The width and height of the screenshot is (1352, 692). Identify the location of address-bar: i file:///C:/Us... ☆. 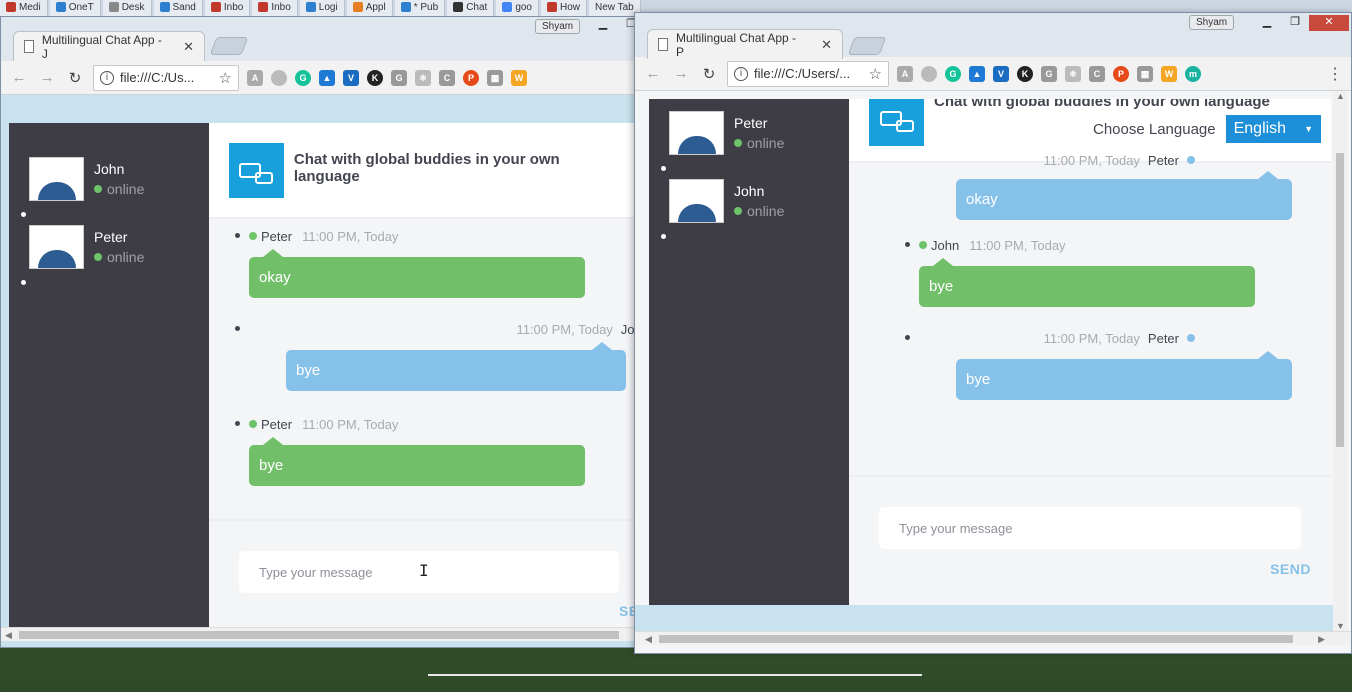
(166, 77).